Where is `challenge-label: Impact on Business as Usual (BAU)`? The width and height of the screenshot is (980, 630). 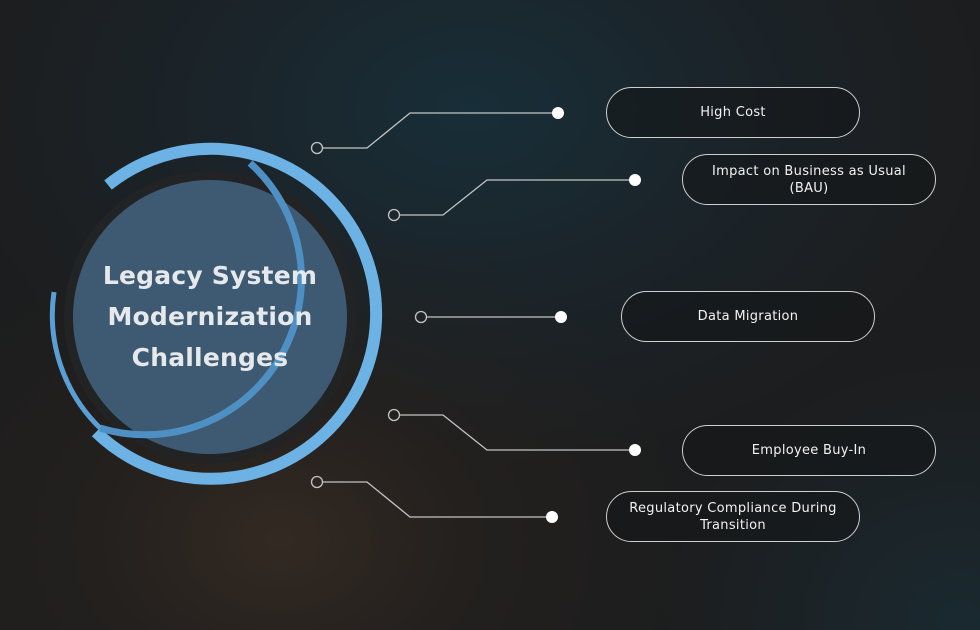
challenge-label: Impact on Business as Usual (BAU) is located at coordinates (809, 179).